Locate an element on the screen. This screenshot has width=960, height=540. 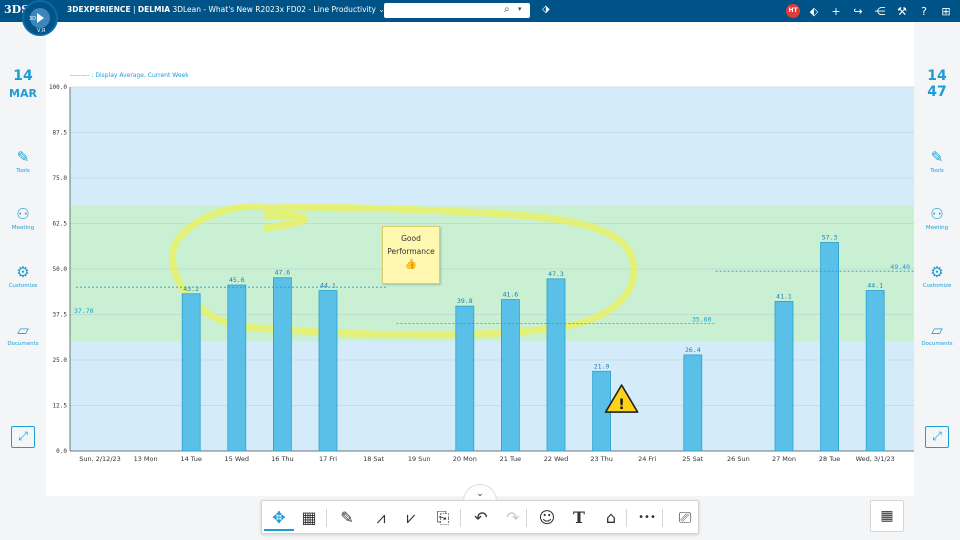
sidebar-item-customize: ⚙ Customize is located at coordinates (23, 276).